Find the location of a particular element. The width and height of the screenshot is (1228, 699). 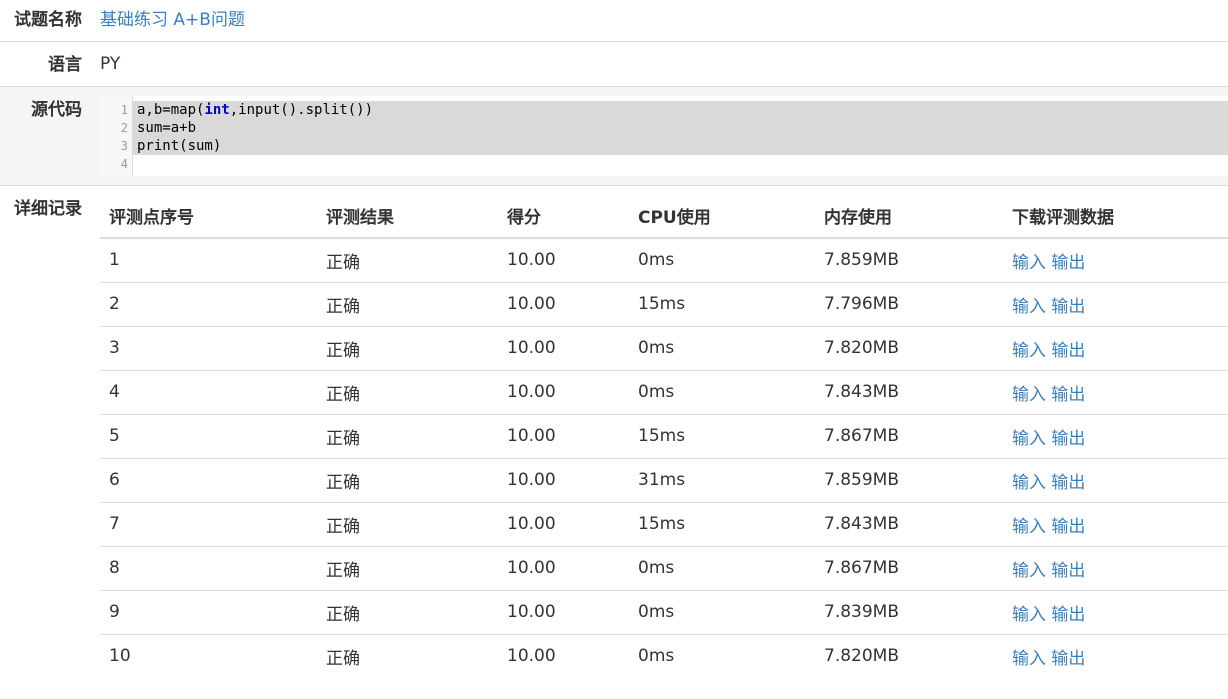

source-code-label: 源代码 is located at coordinates (56, 110).